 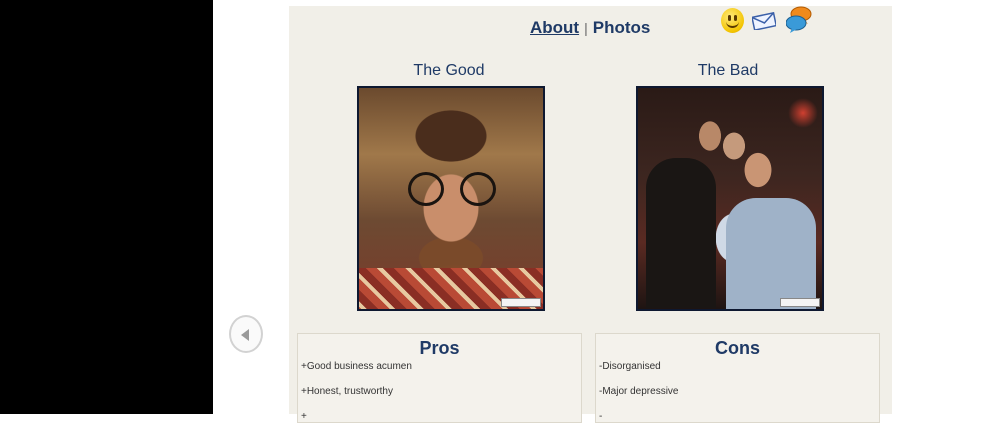 What do you see at coordinates (630, 366) in the screenshot?
I see `cons-item: -Disorganised` at bounding box center [630, 366].